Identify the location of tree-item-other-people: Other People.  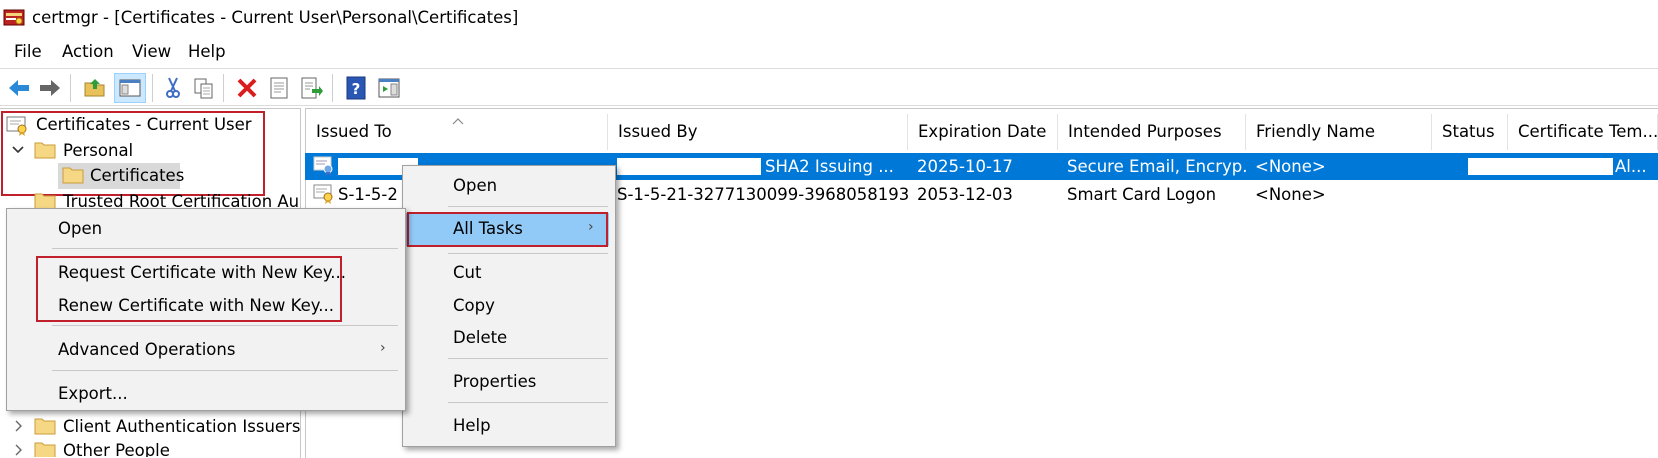
(155, 447).